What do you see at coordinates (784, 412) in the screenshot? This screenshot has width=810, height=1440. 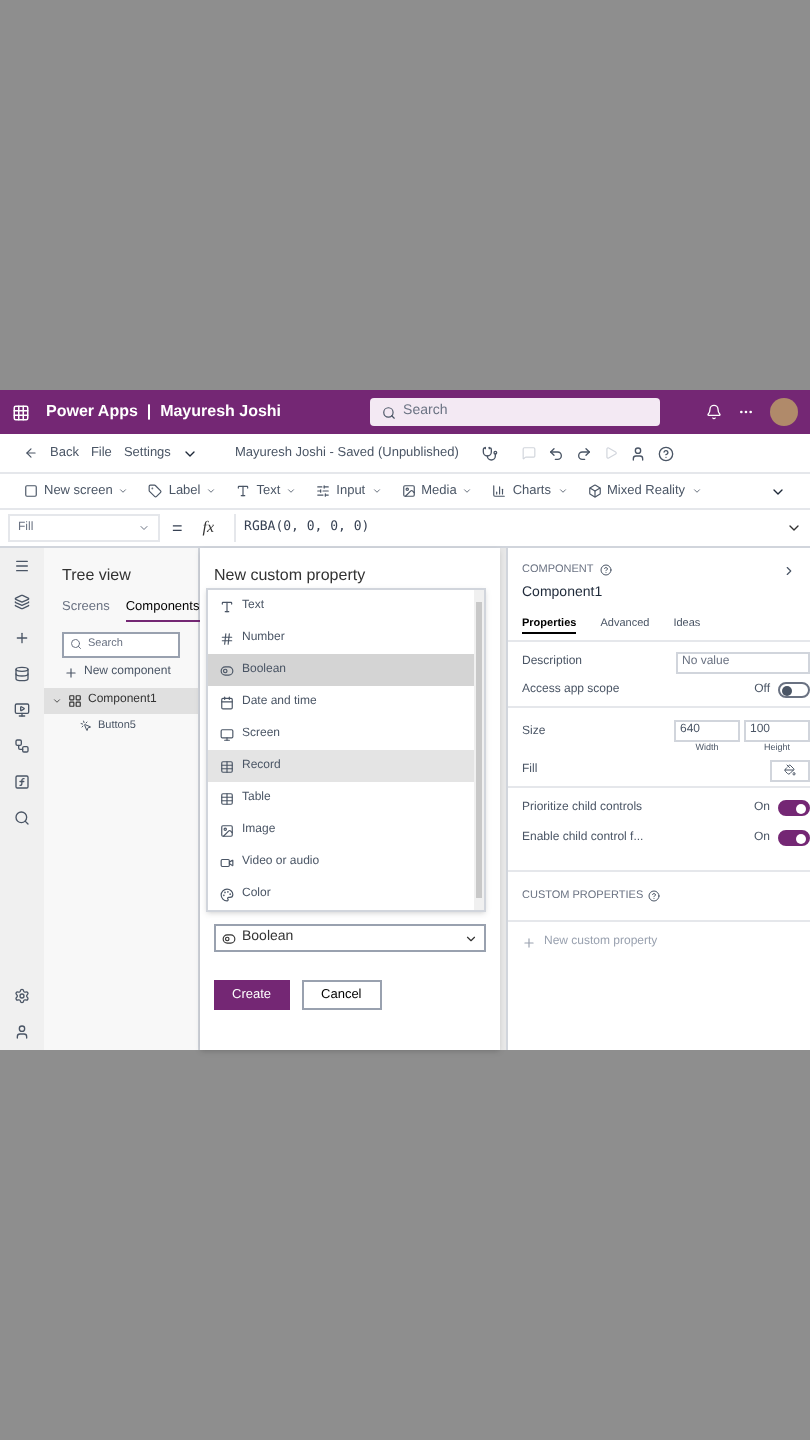 I see `avatar` at bounding box center [784, 412].